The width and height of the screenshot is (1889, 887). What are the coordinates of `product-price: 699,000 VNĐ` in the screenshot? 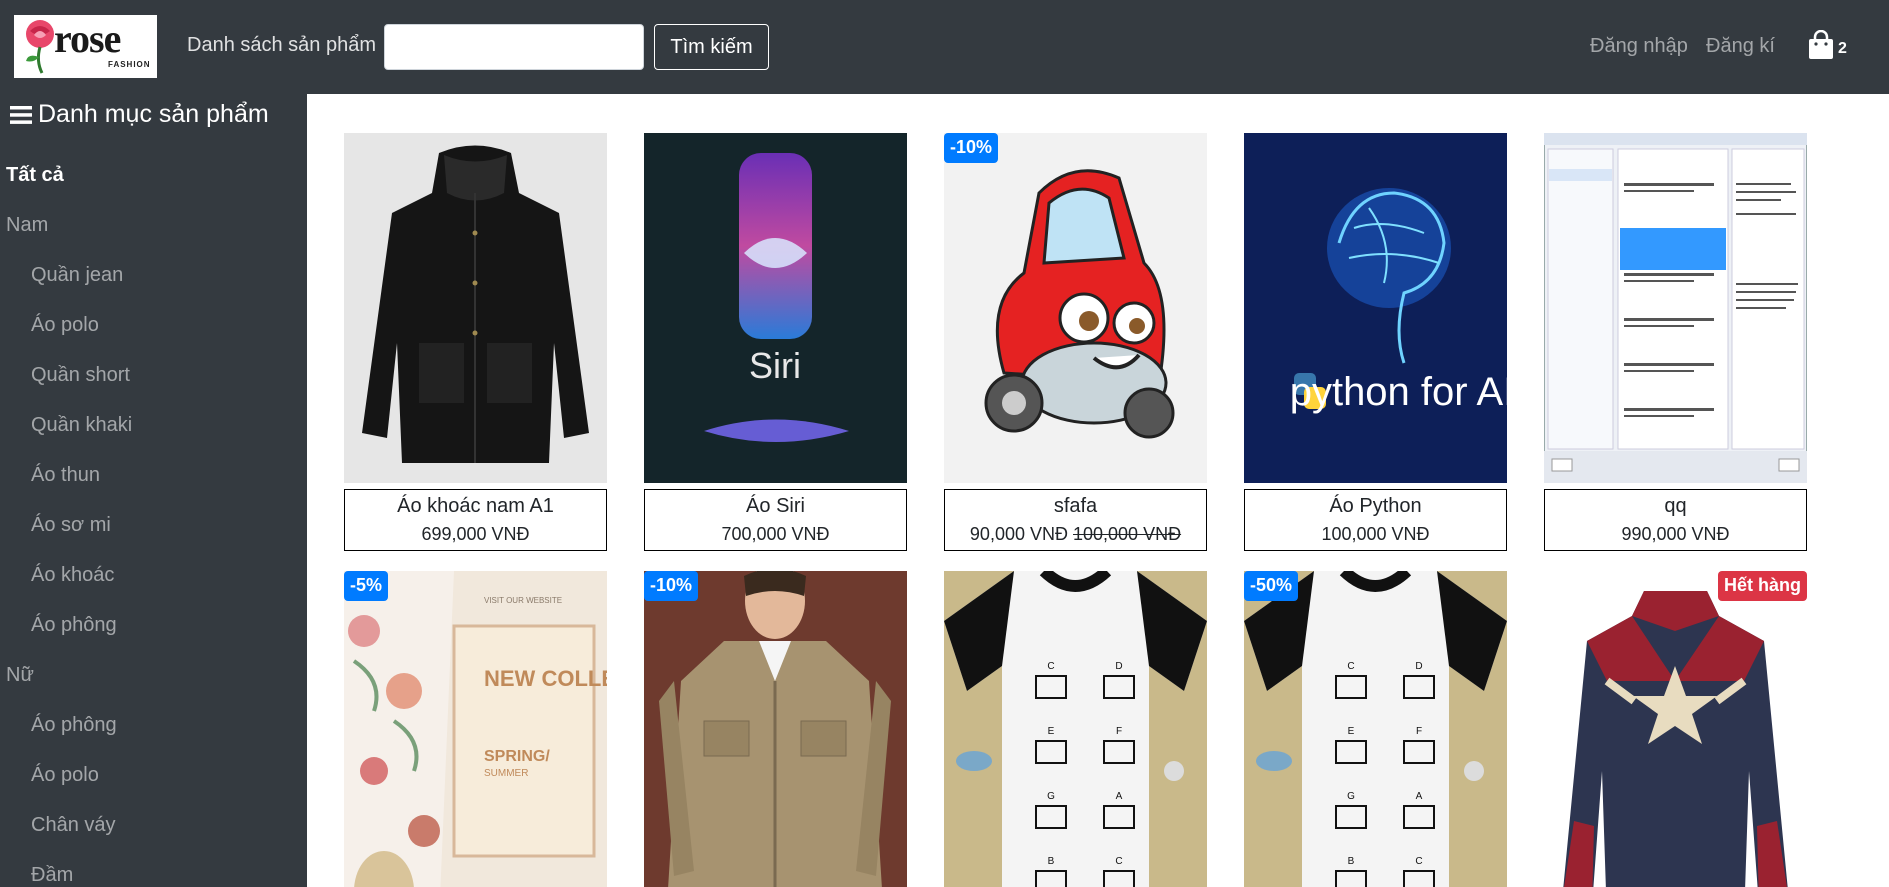 It's located at (475, 534).